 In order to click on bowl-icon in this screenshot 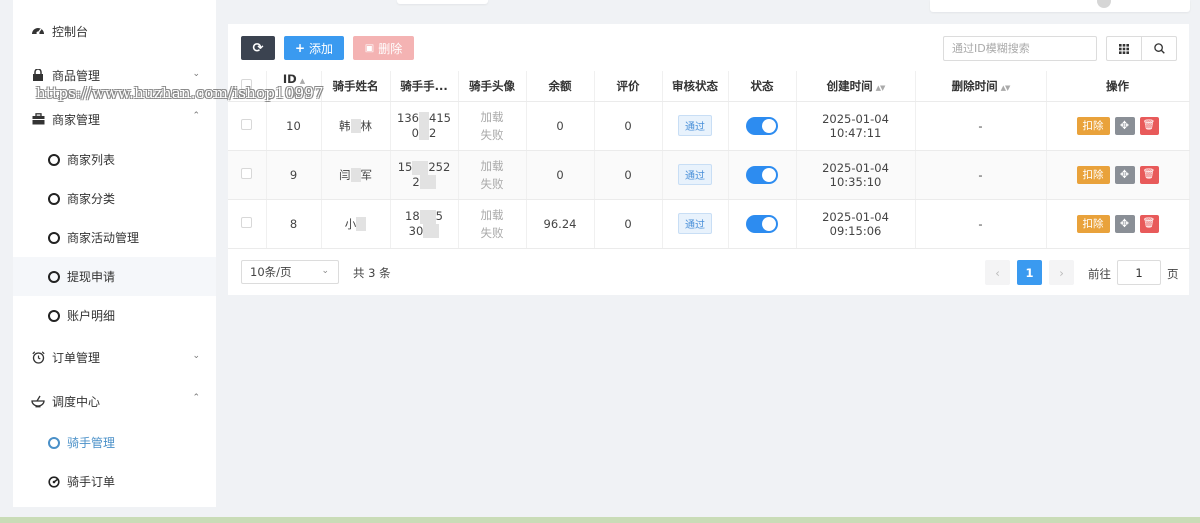, I will do `click(38, 401)`.